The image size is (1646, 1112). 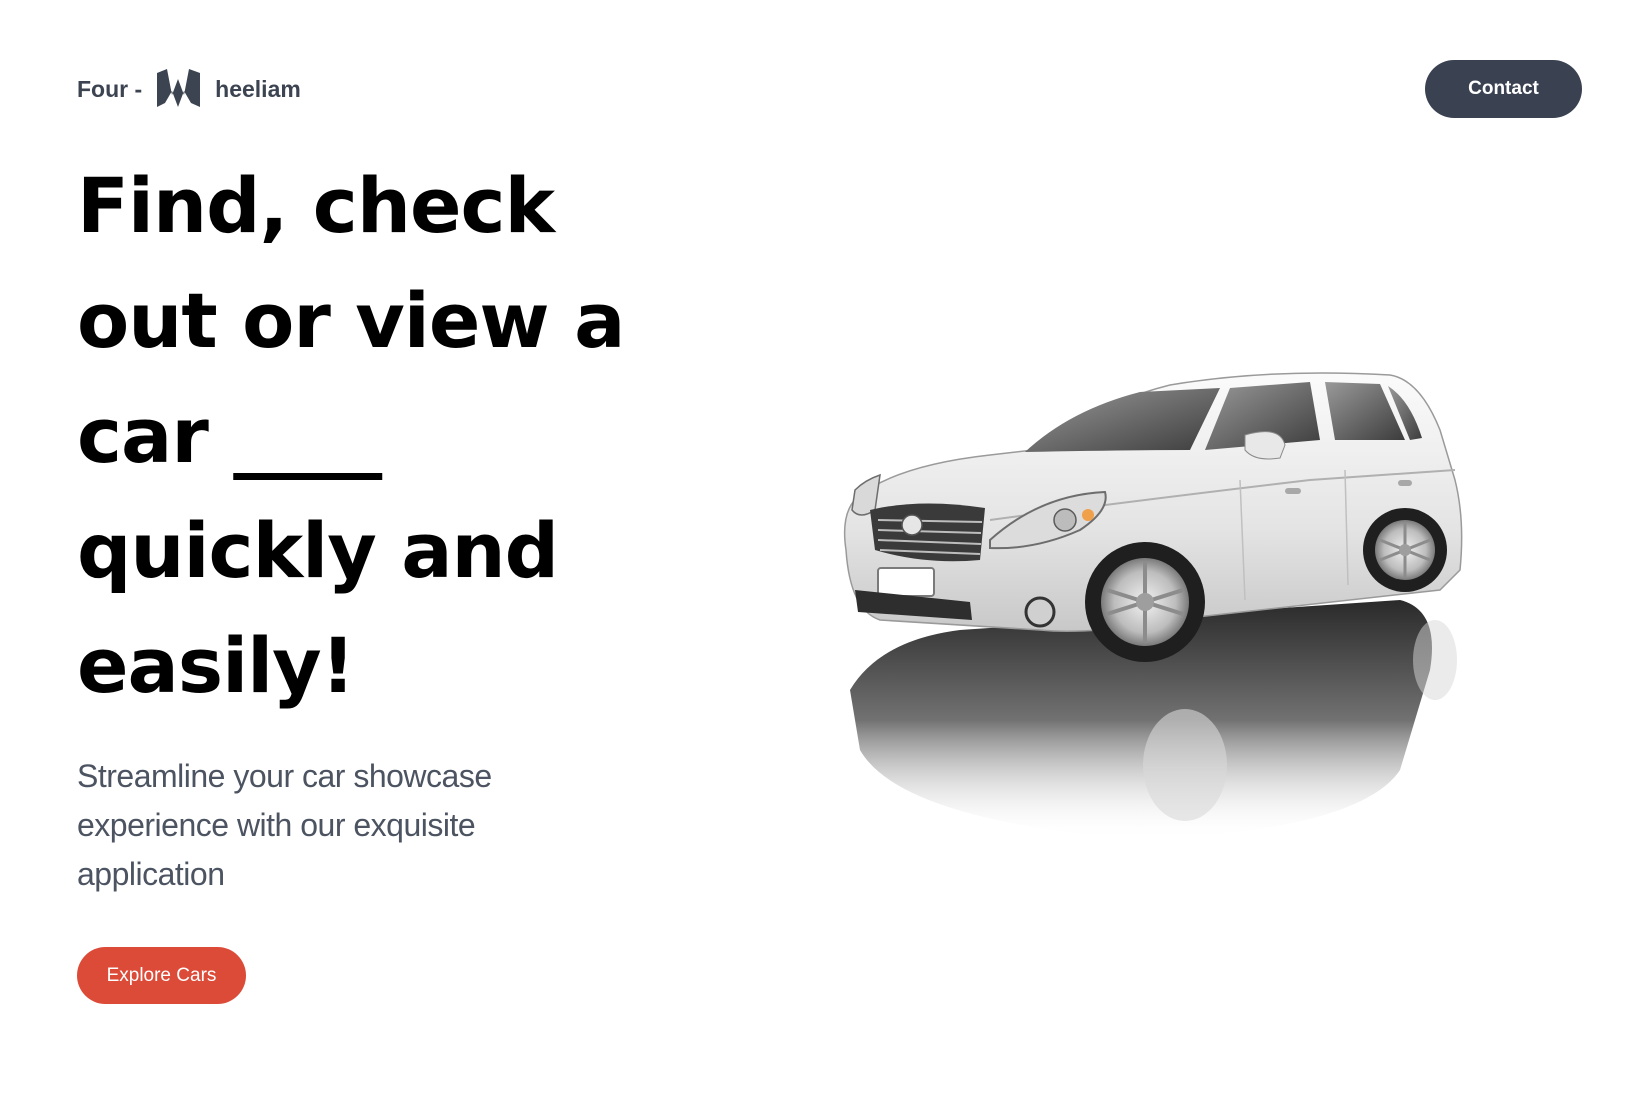 I want to click on headline-line: quickly and, so click(x=318, y=550).